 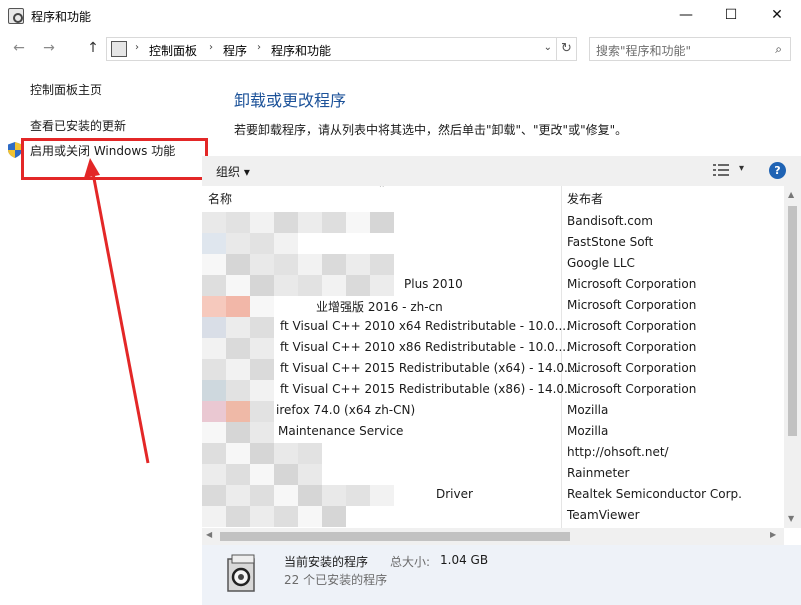 I want to click on search-icon: ⌕, so click(x=778, y=49).